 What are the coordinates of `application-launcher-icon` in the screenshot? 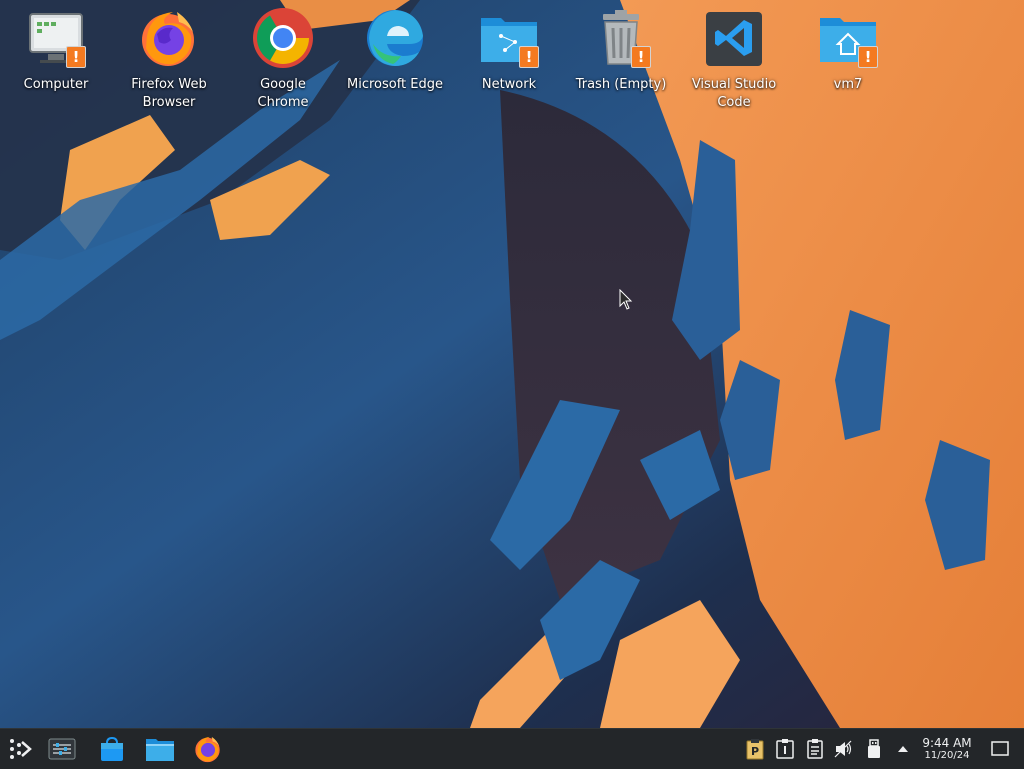 It's located at (21, 749).